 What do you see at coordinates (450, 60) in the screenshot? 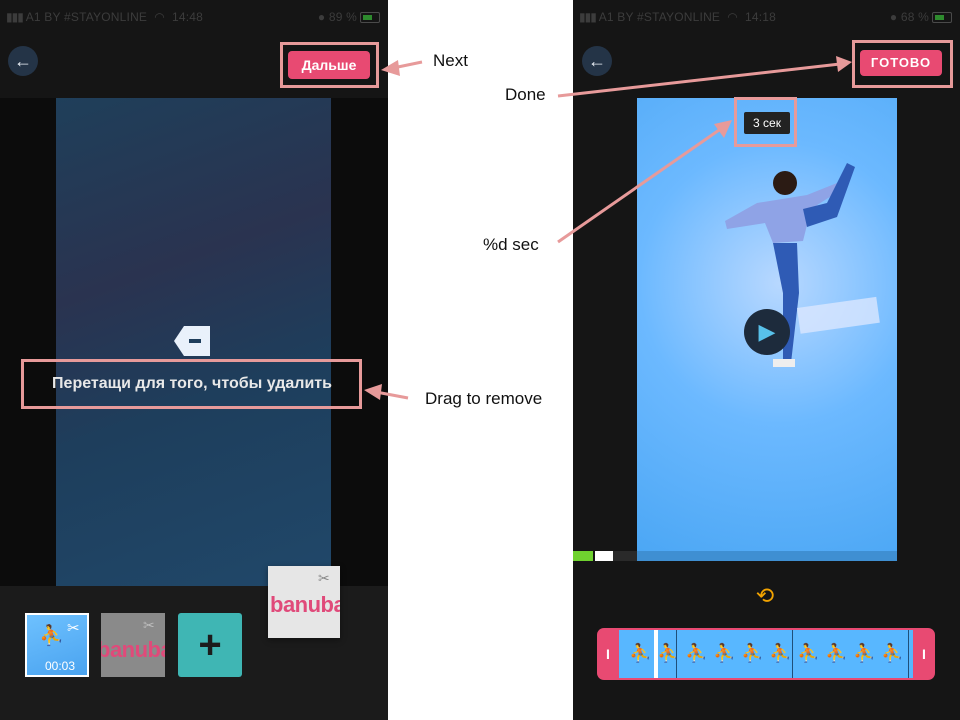
I see `callout-next: Next` at bounding box center [450, 60].